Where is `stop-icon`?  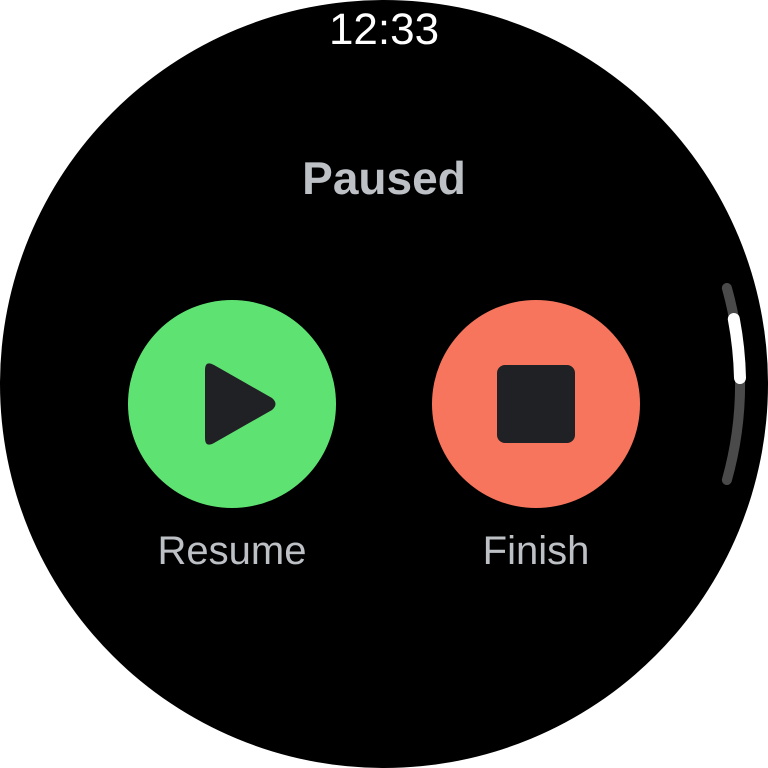
stop-icon is located at coordinates (536, 404).